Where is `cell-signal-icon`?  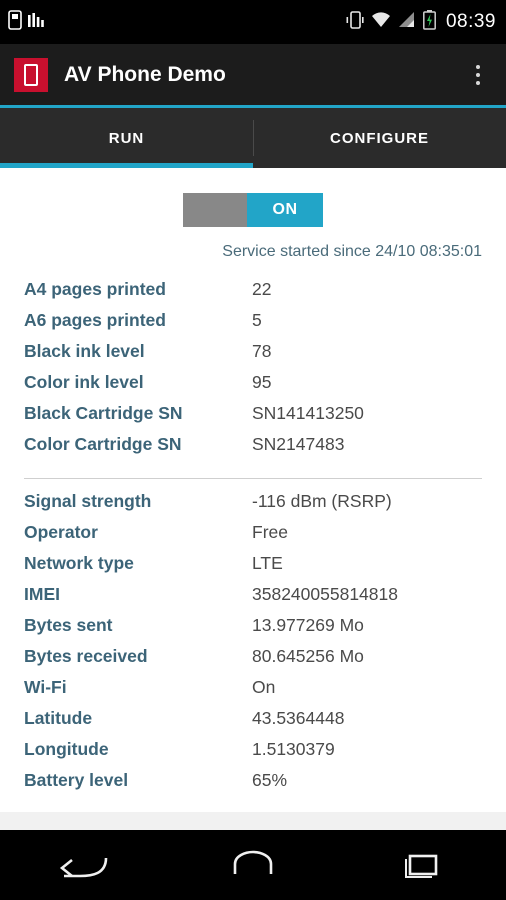 cell-signal-icon is located at coordinates (407, 22).